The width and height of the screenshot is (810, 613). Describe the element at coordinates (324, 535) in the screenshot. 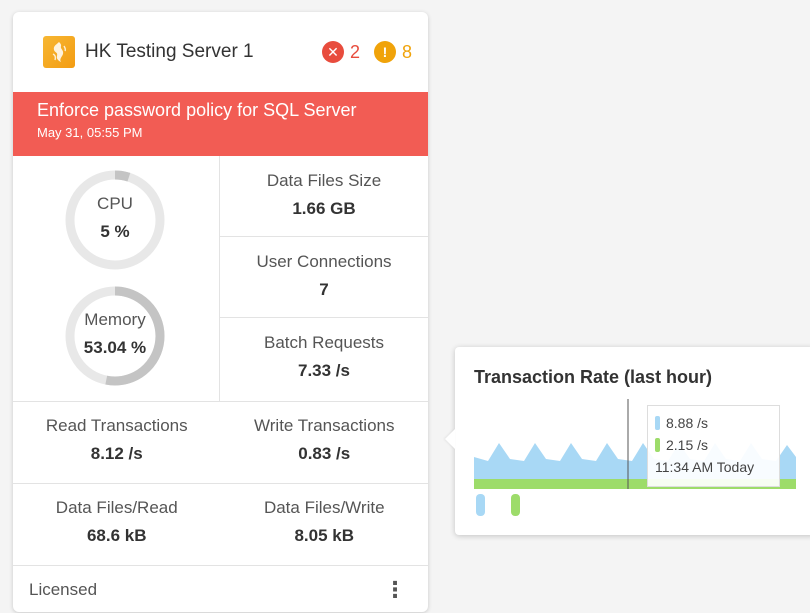

I see `stat-value: 8.05 kB` at that location.